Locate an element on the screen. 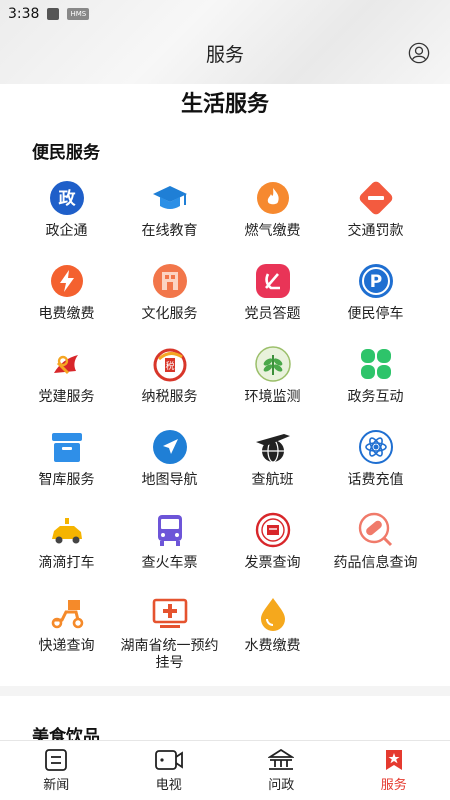 The width and height of the screenshot is (450, 800). scooter-icon is located at coordinates (67, 613).